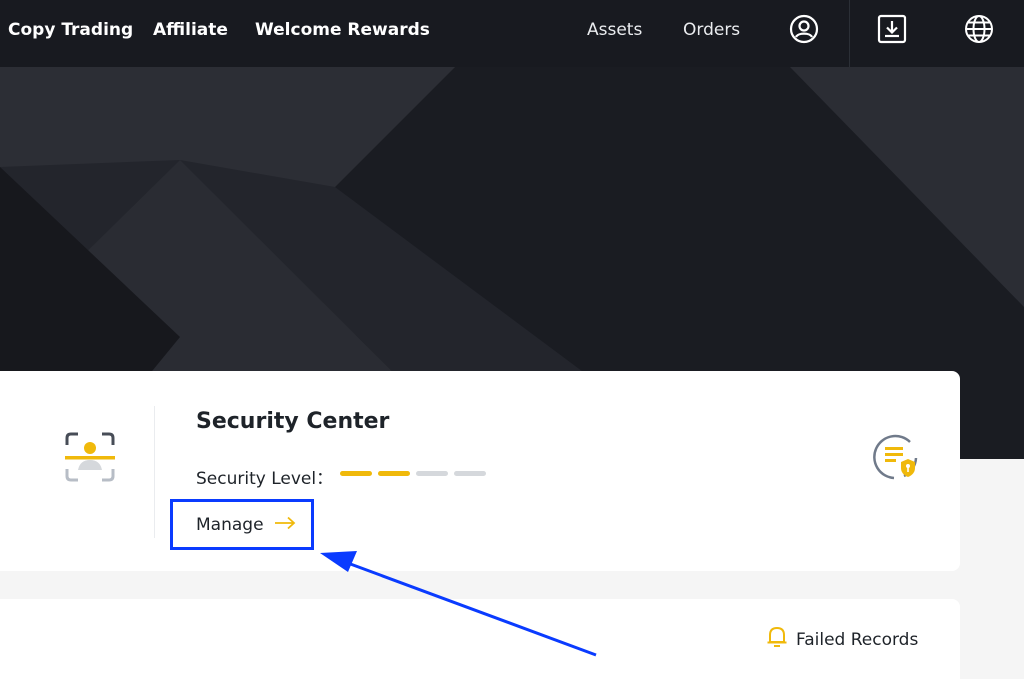 The height and width of the screenshot is (679, 1024). What do you see at coordinates (265, 479) in the screenshot?
I see `security-level-label: Security Level：` at bounding box center [265, 479].